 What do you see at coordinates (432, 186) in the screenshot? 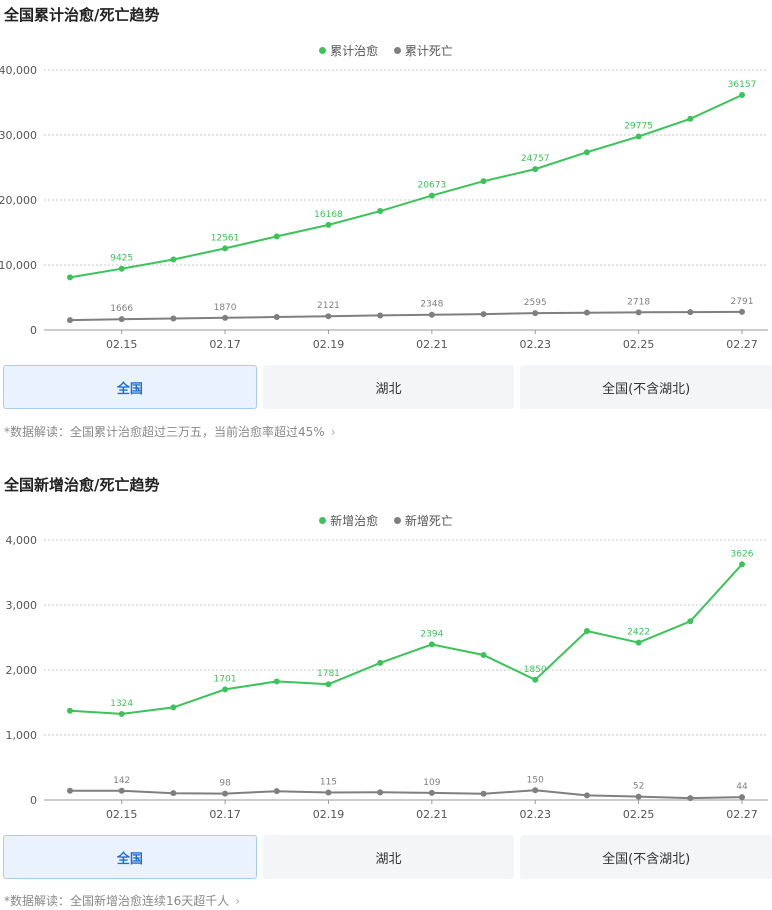
I see `data-label: 20673` at bounding box center [432, 186].